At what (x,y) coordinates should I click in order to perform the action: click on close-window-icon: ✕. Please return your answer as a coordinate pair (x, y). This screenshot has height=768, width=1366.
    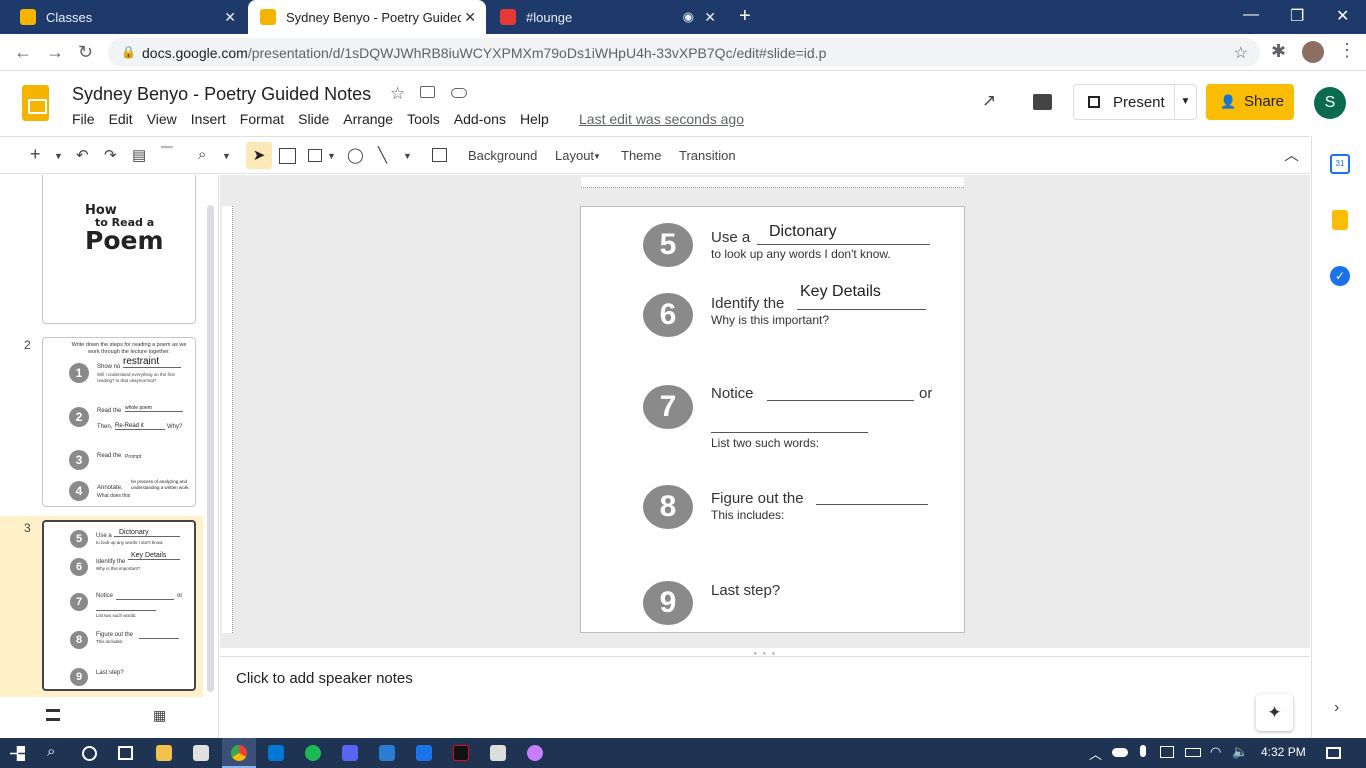
    Looking at the image, I should click on (1342, 16).